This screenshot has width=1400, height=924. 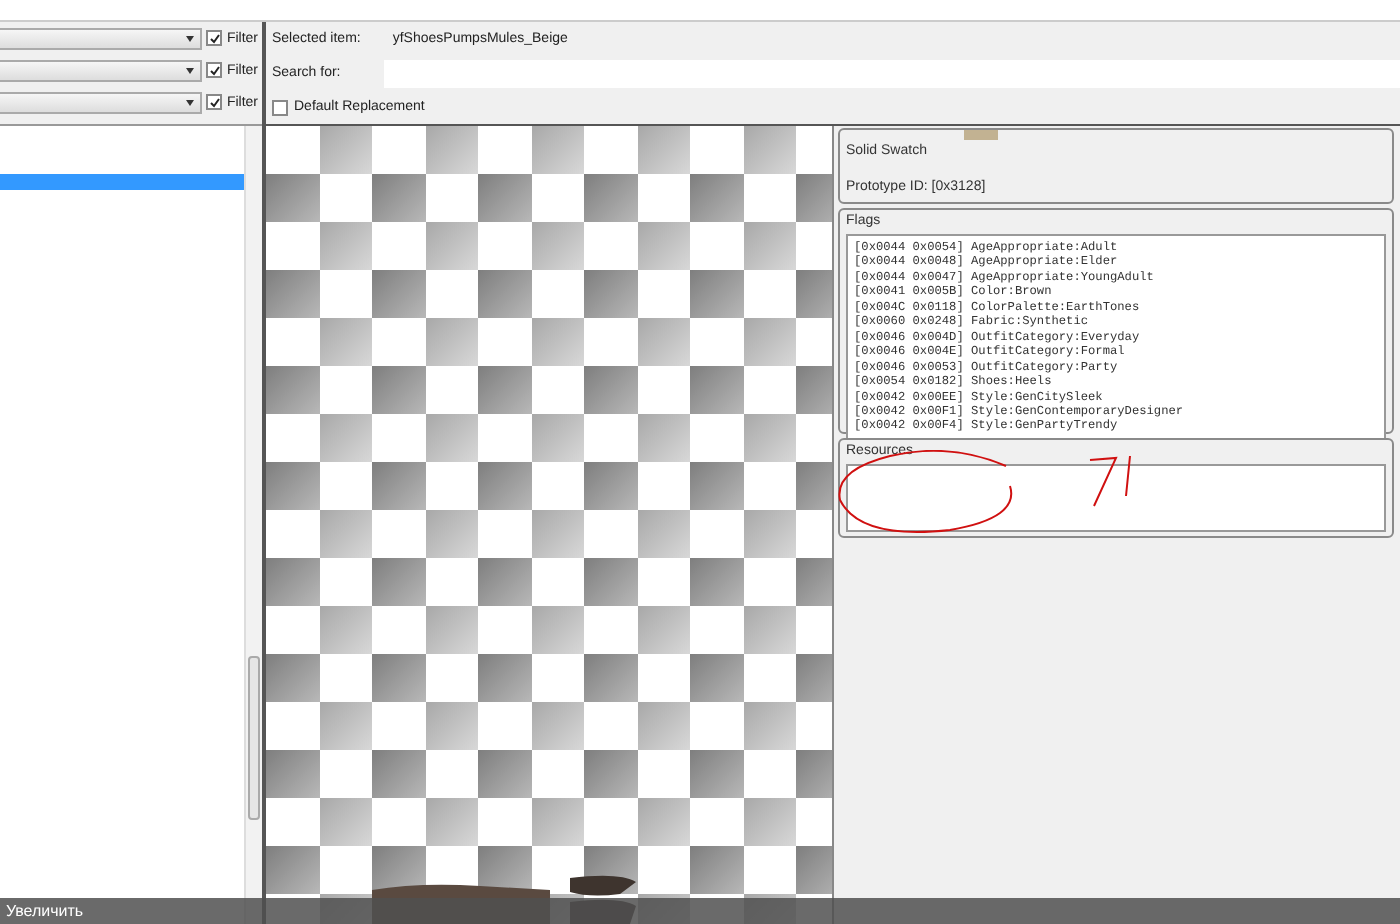 I want to click on status-bar: Увеличить, so click(x=700, y=911).